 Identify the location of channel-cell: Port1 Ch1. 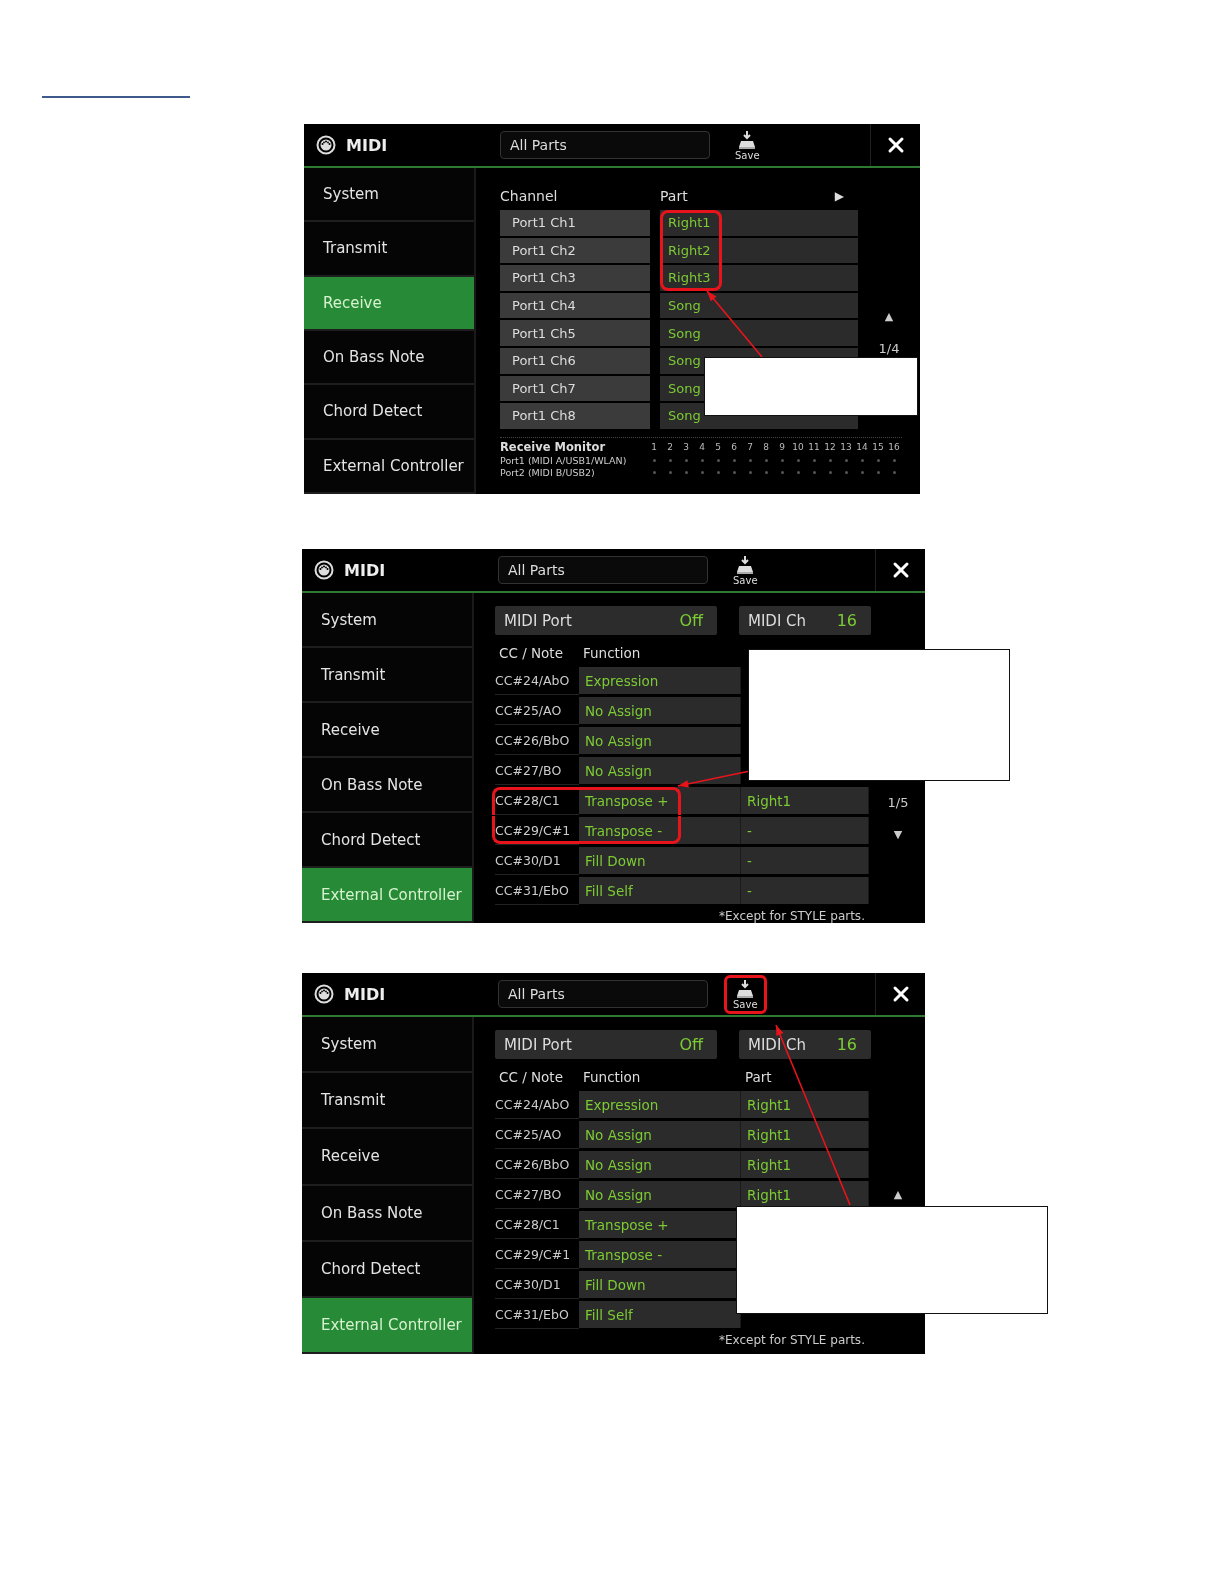
(575, 223).